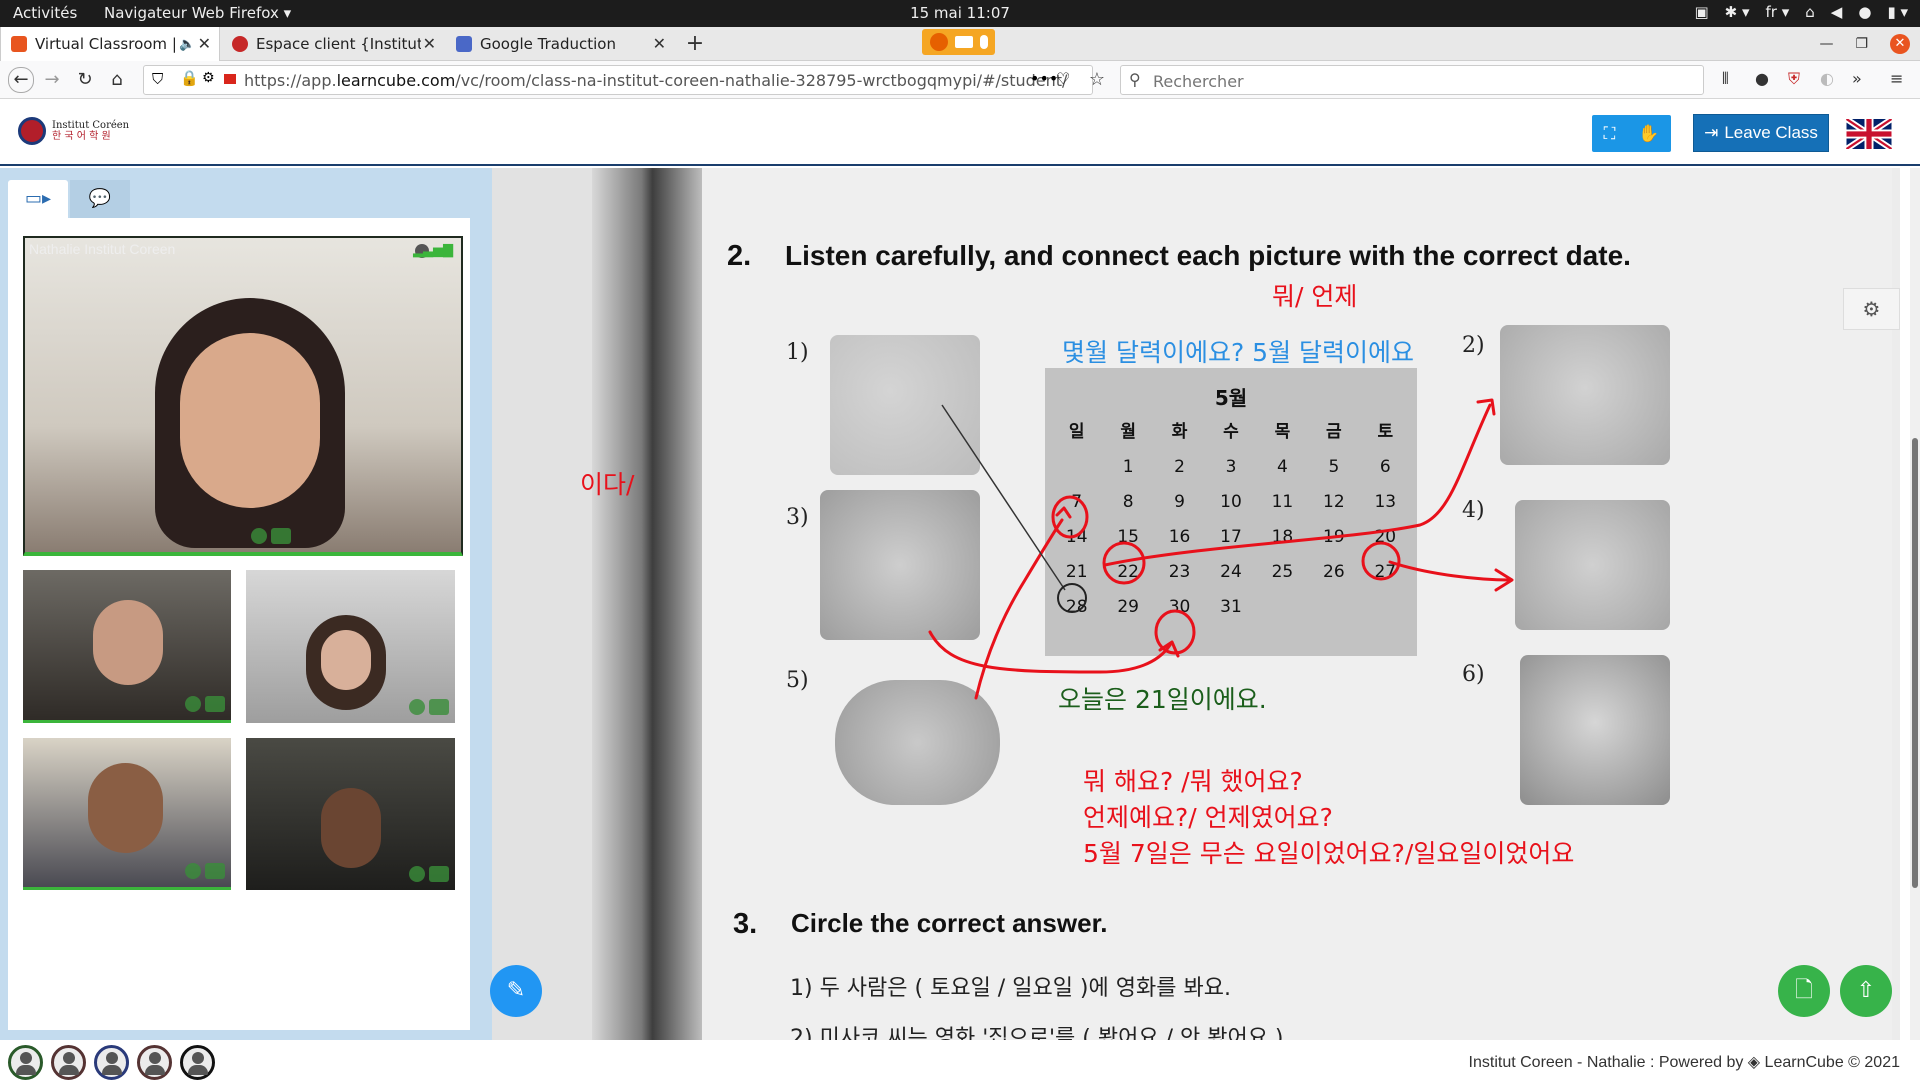 The height and width of the screenshot is (1080, 1920). What do you see at coordinates (739, 256) in the screenshot?
I see `question-2-number: 2.` at bounding box center [739, 256].